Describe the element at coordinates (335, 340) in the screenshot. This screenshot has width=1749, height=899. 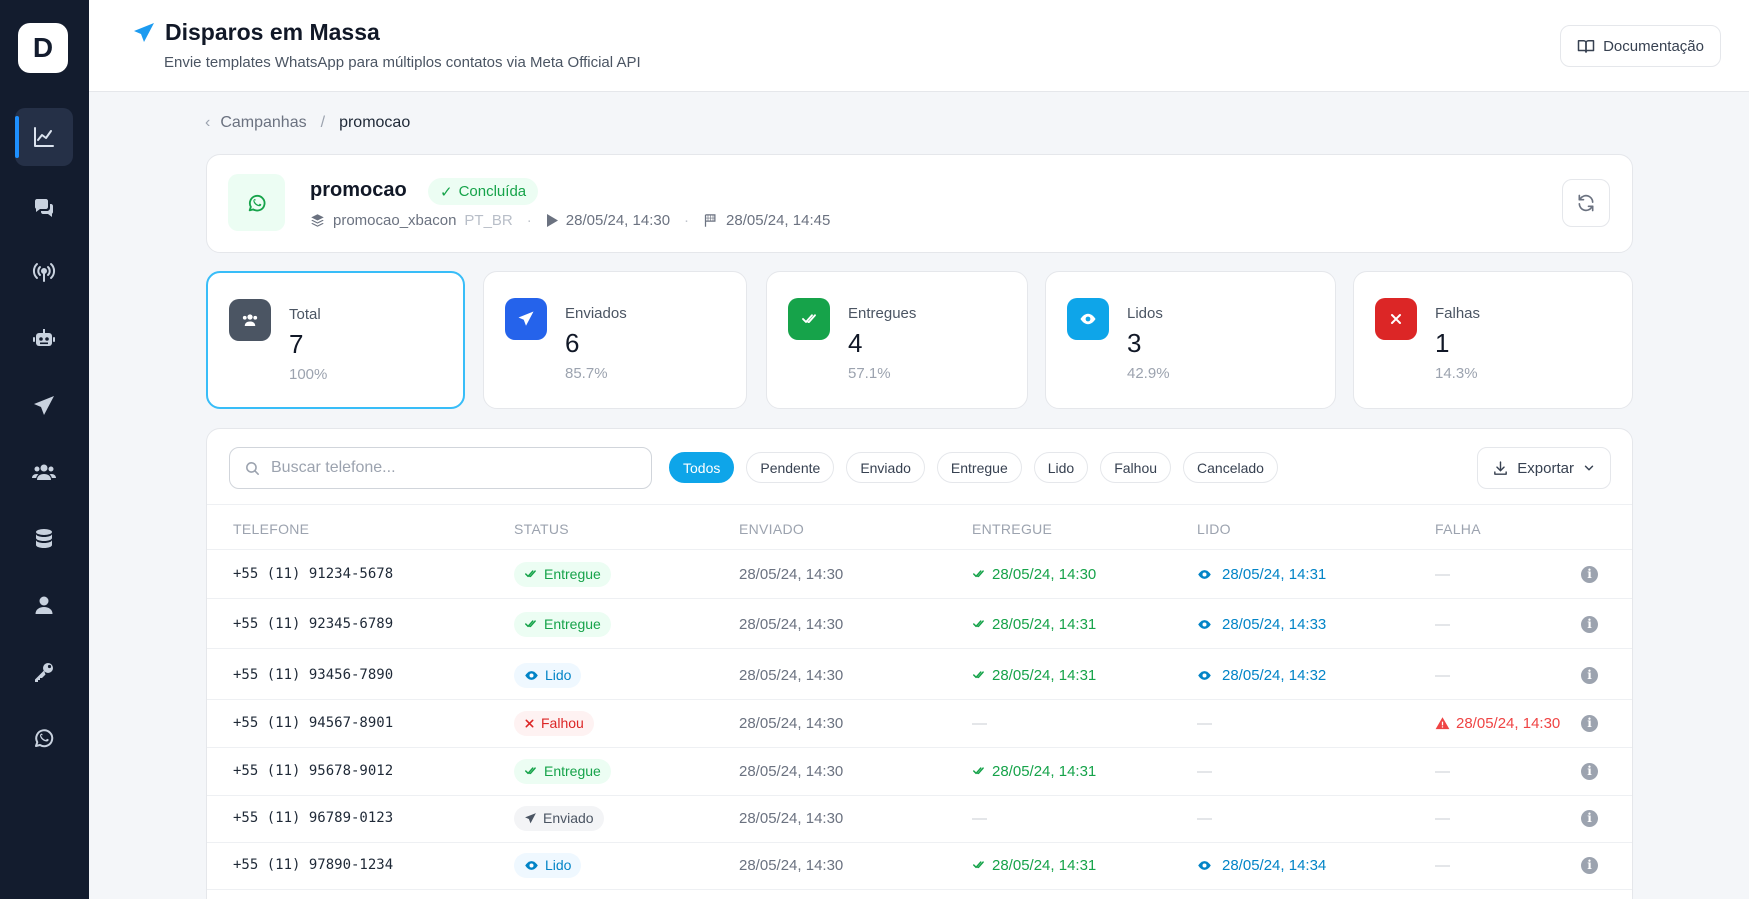
I see `stat-card-total: Total 7 100%` at that location.